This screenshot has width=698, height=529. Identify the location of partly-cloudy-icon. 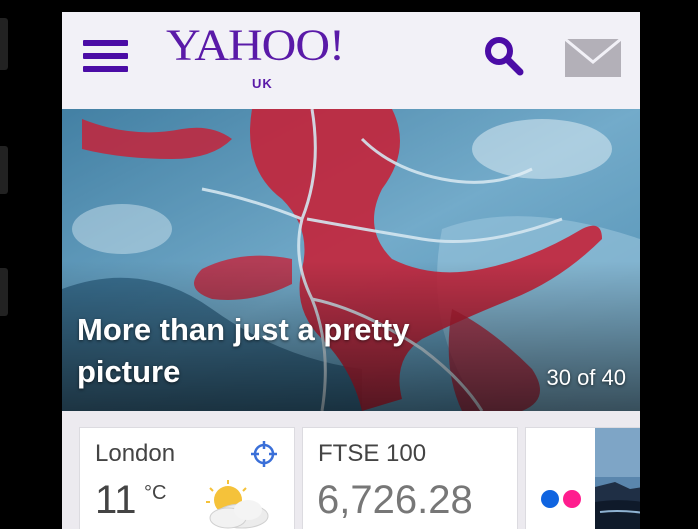
(237, 504).